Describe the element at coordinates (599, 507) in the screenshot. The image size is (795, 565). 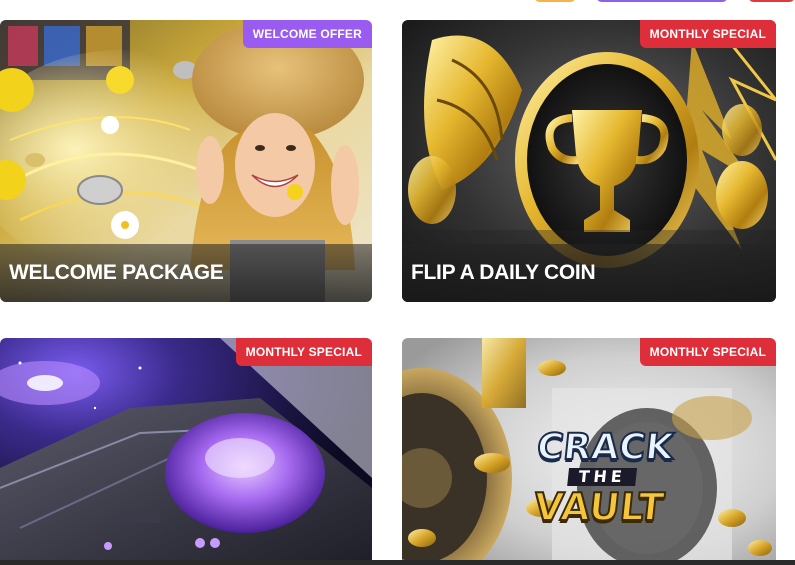
I see `logo-line-vault: VAULT` at that location.